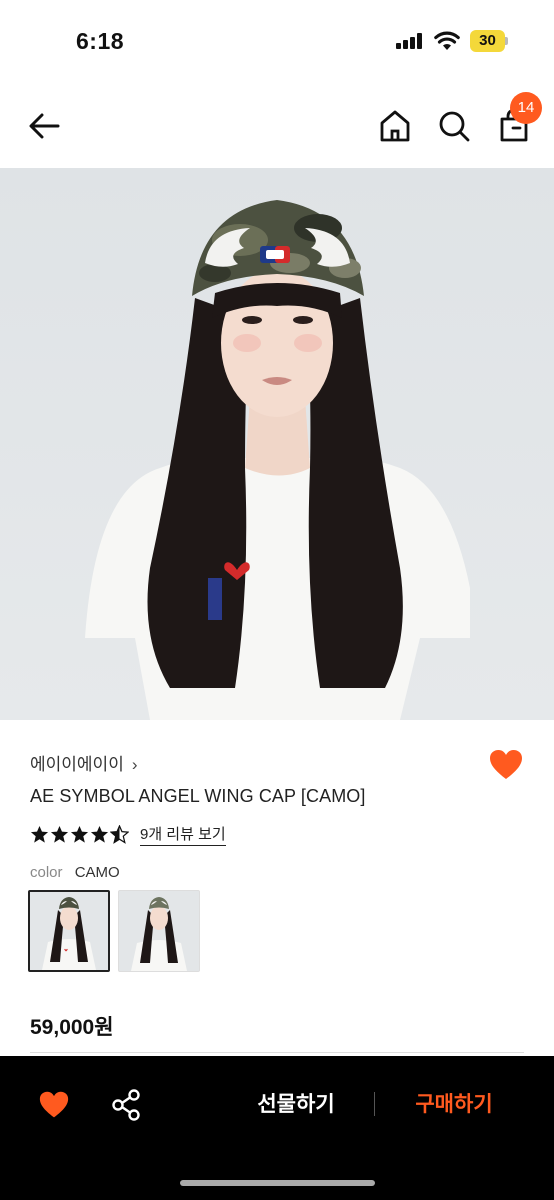  What do you see at coordinates (72, 1027) in the screenshot?
I see `product-price: 59,000원` at bounding box center [72, 1027].